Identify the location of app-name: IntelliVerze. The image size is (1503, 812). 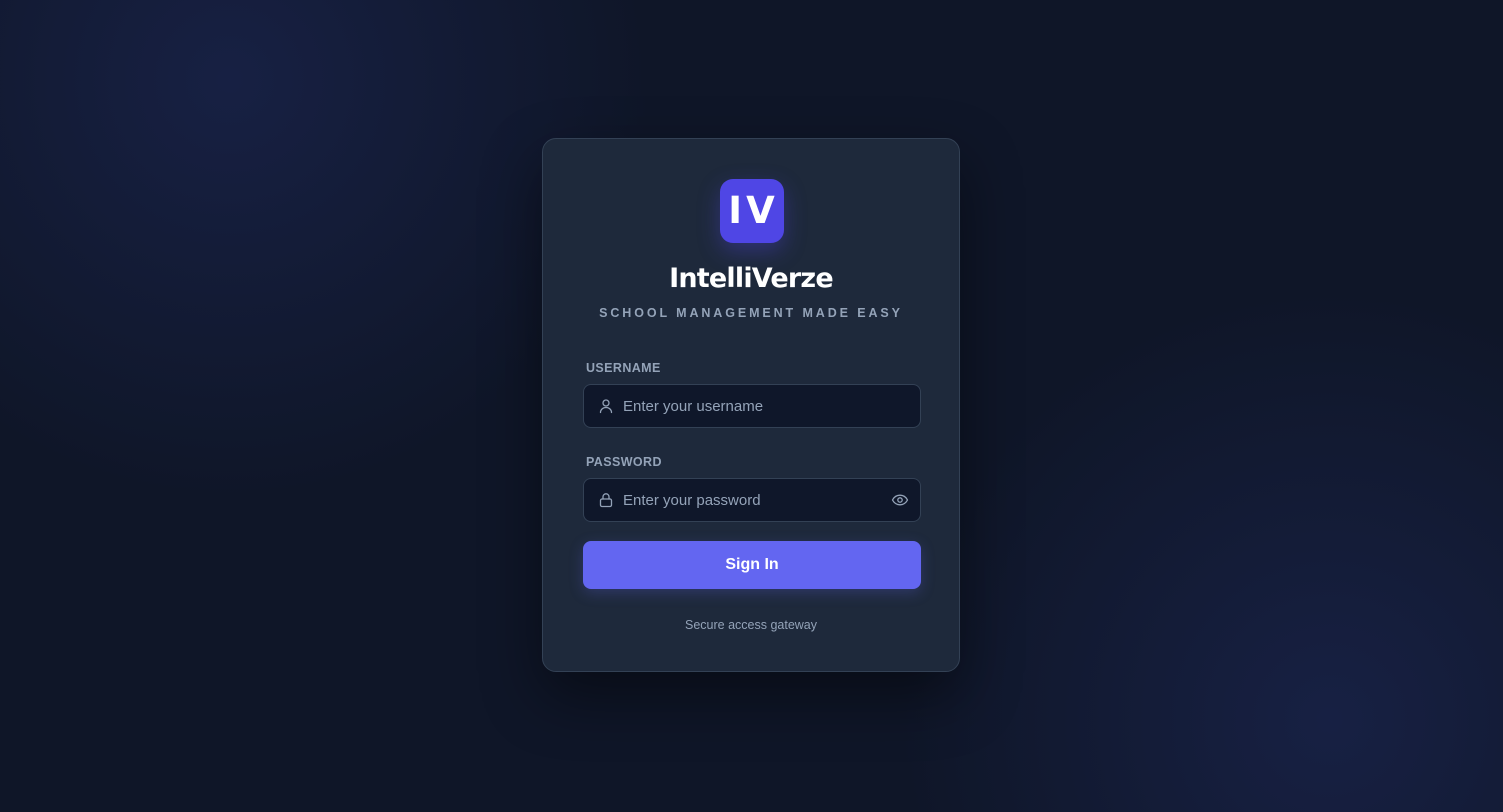
(751, 278).